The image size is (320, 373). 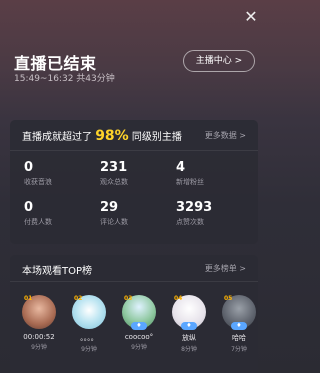 I want to click on stat-new-fans: 4 新增粉丝, so click(x=190, y=173).